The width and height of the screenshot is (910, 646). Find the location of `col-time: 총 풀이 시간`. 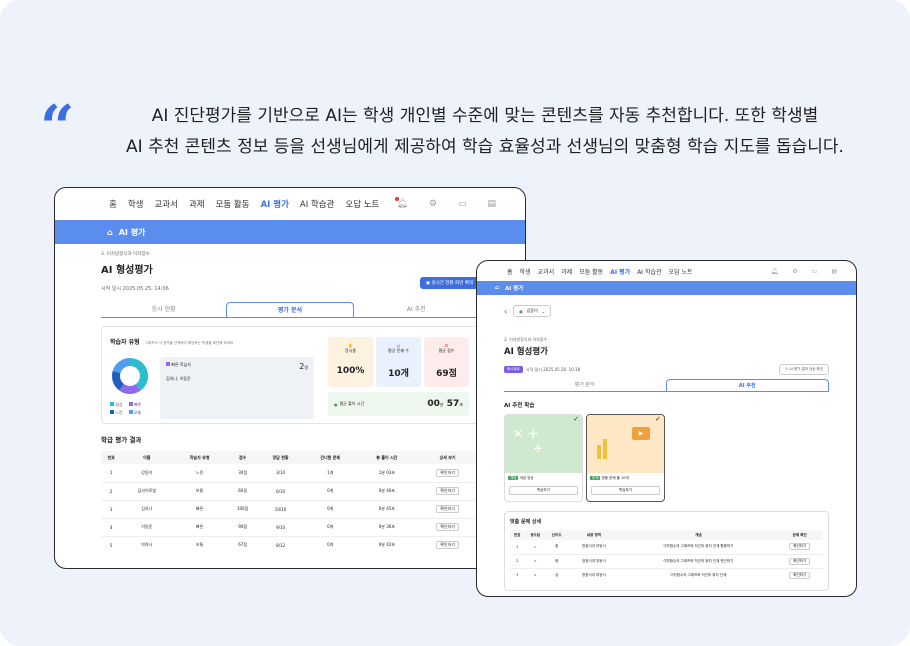

col-time: 총 풀이 시간 is located at coordinates (387, 457).